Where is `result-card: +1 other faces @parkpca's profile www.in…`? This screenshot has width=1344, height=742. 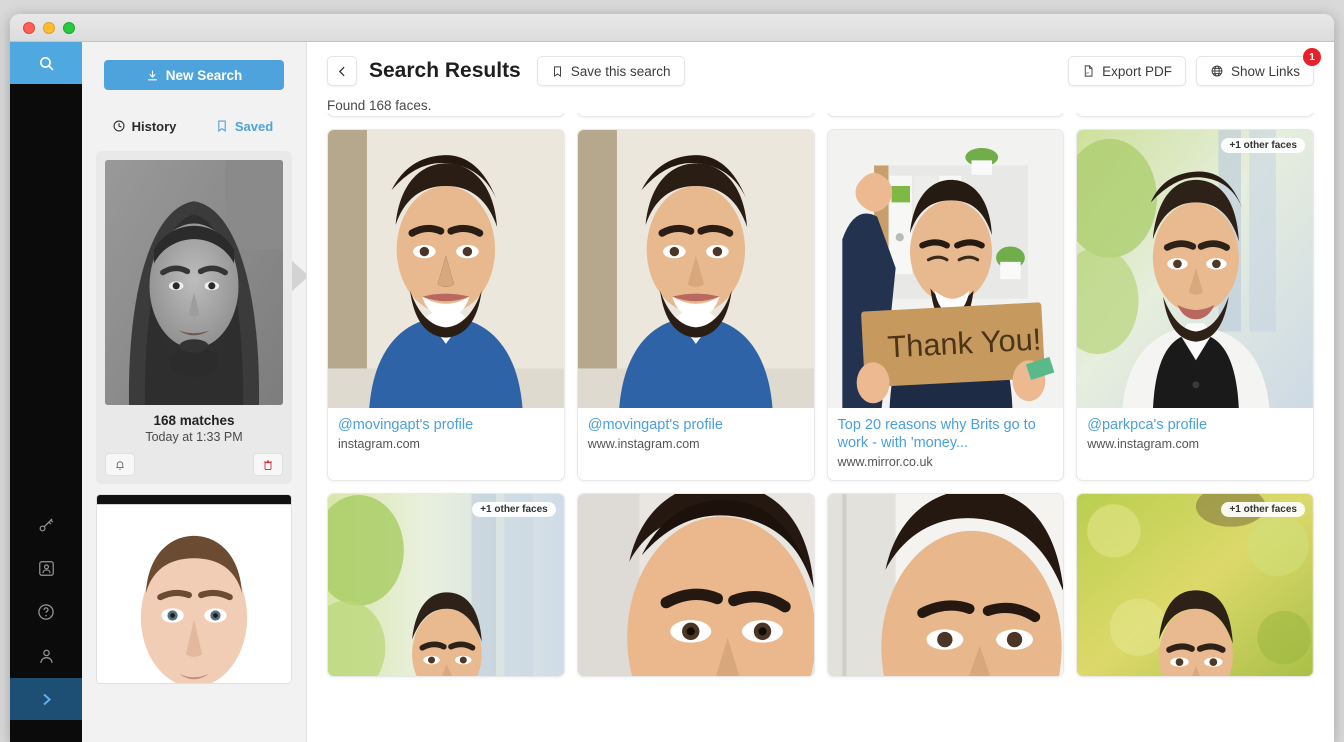
result-card: +1 other faces @parkpca's profile www.in… is located at coordinates (1195, 305).